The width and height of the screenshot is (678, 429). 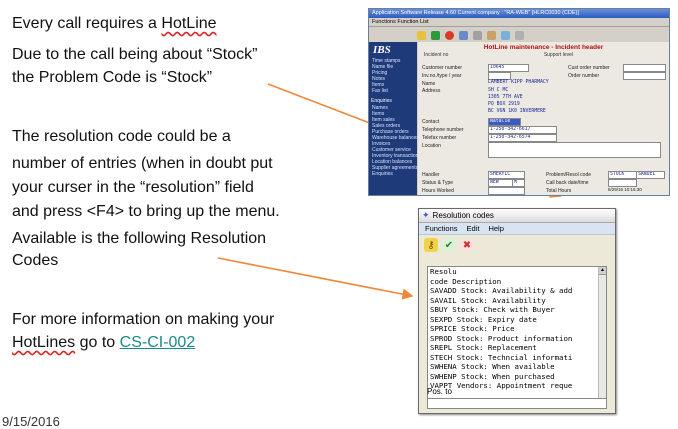 I want to click on invno-label: Inv.no./type / year, so click(x=442, y=76).